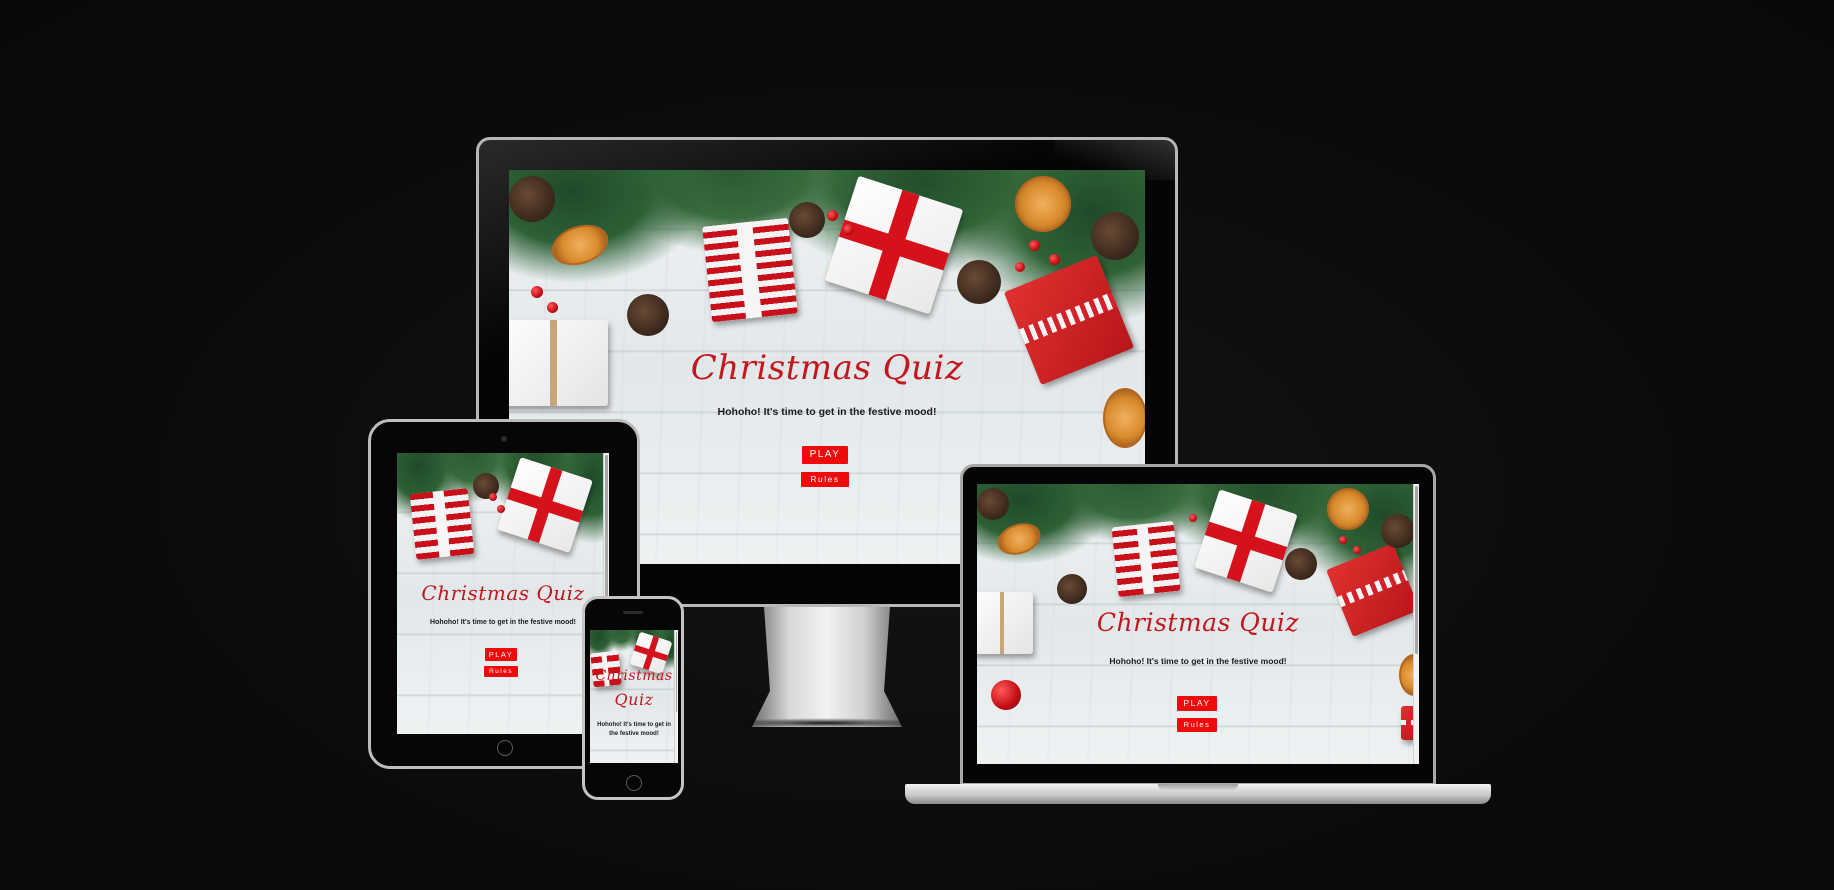 The width and height of the screenshot is (1834, 890). What do you see at coordinates (634, 676) in the screenshot?
I see `page-title-line-1: Christmas` at bounding box center [634, 676].